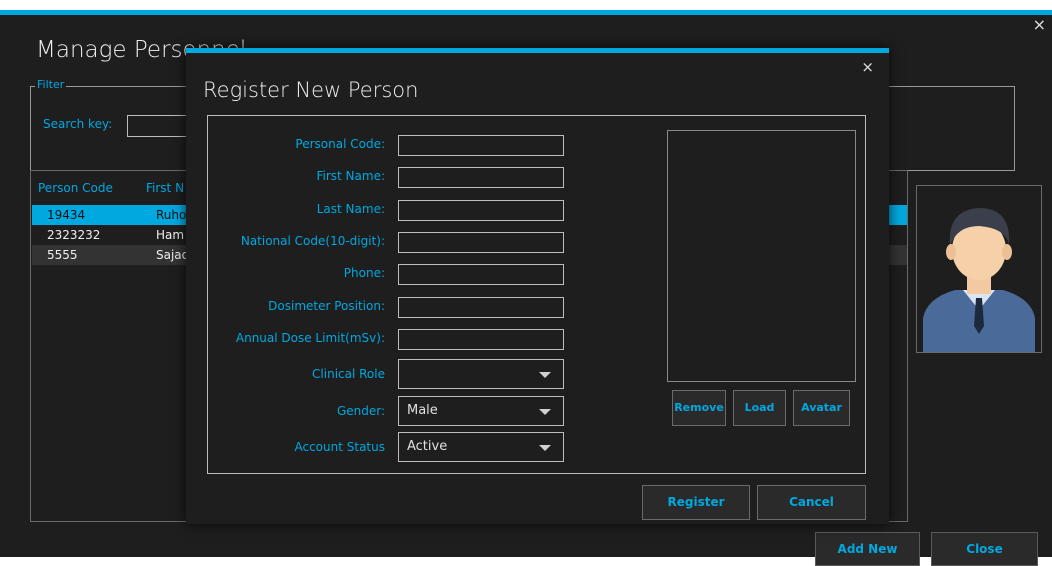  Describe the element at coordinates (867, 549) in the screenshot. I see `add-new-button: Add New` at that location.